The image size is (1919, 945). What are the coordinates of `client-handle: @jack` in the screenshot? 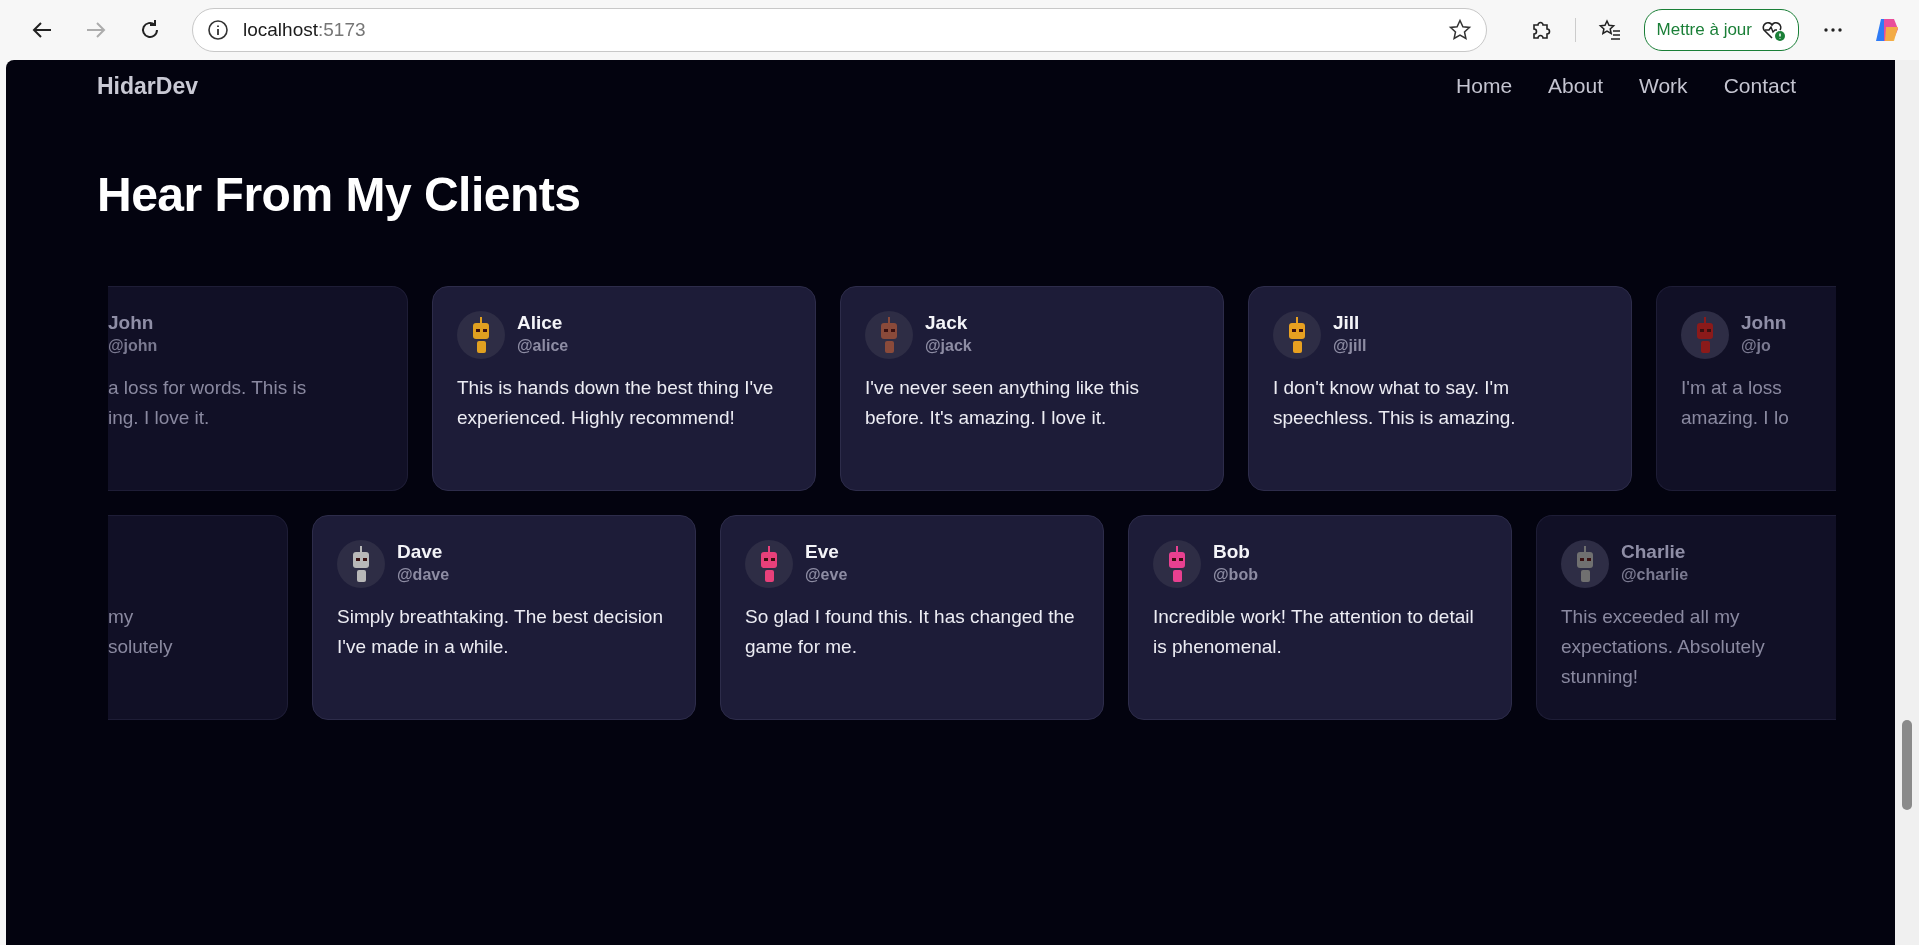 It's located at (948, 345).